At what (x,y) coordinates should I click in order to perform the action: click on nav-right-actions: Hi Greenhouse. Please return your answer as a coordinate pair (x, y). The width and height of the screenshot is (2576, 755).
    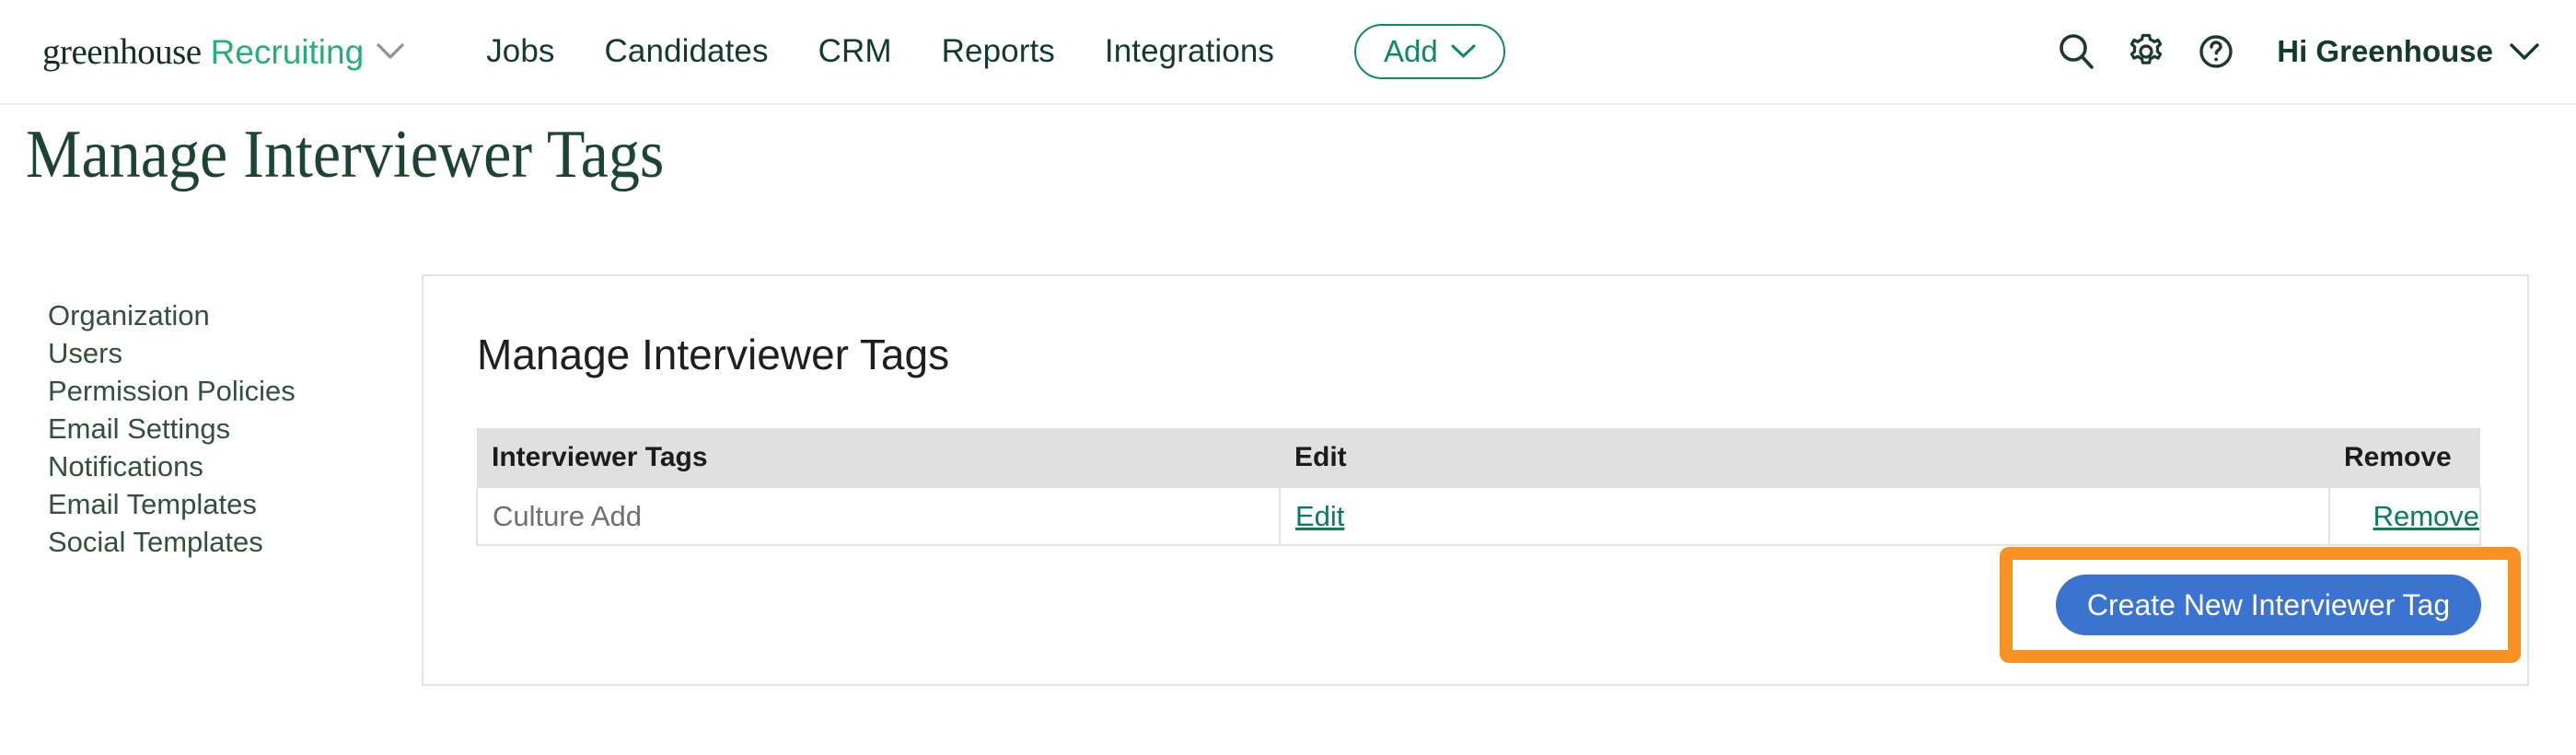
    Looking at the image, I should click on (2290, 52).